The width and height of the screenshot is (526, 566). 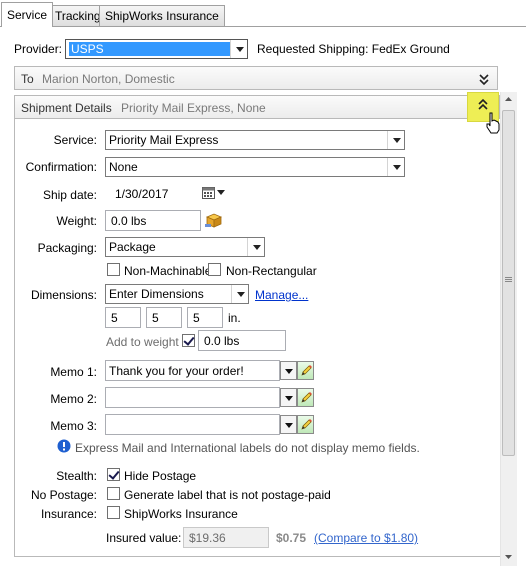 What do you see at coordinates (185, 247) in the screenshot?
I see `packaging-select: Package` at bounding box center [185, 247].